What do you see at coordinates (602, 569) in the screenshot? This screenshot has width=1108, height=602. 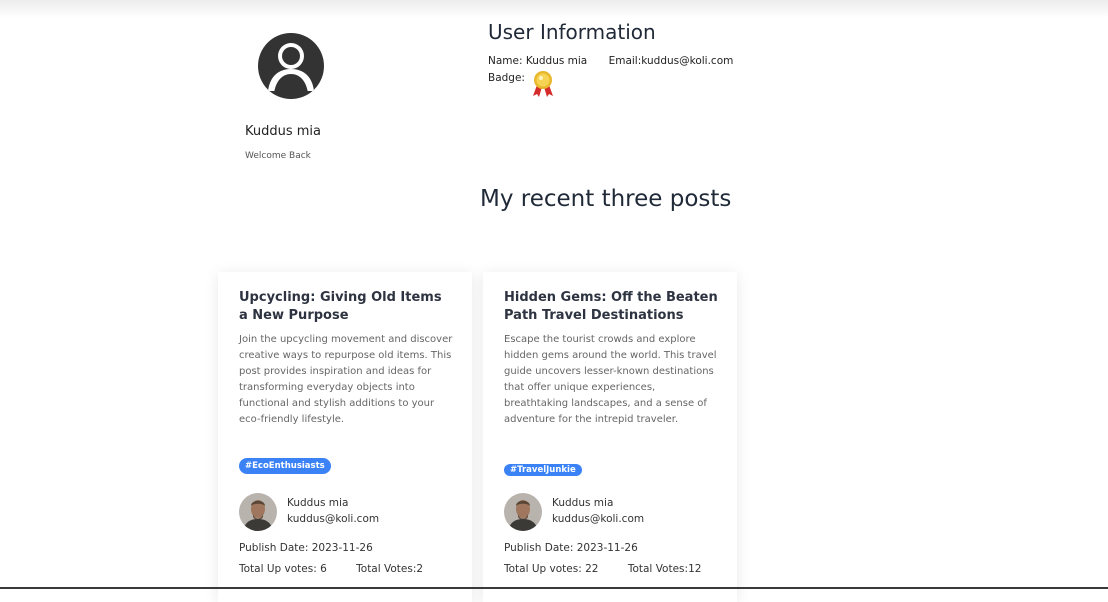 I see `vote-counts: Total Up votes: 22 Total Votes:12` at bounding box center [602, 569].